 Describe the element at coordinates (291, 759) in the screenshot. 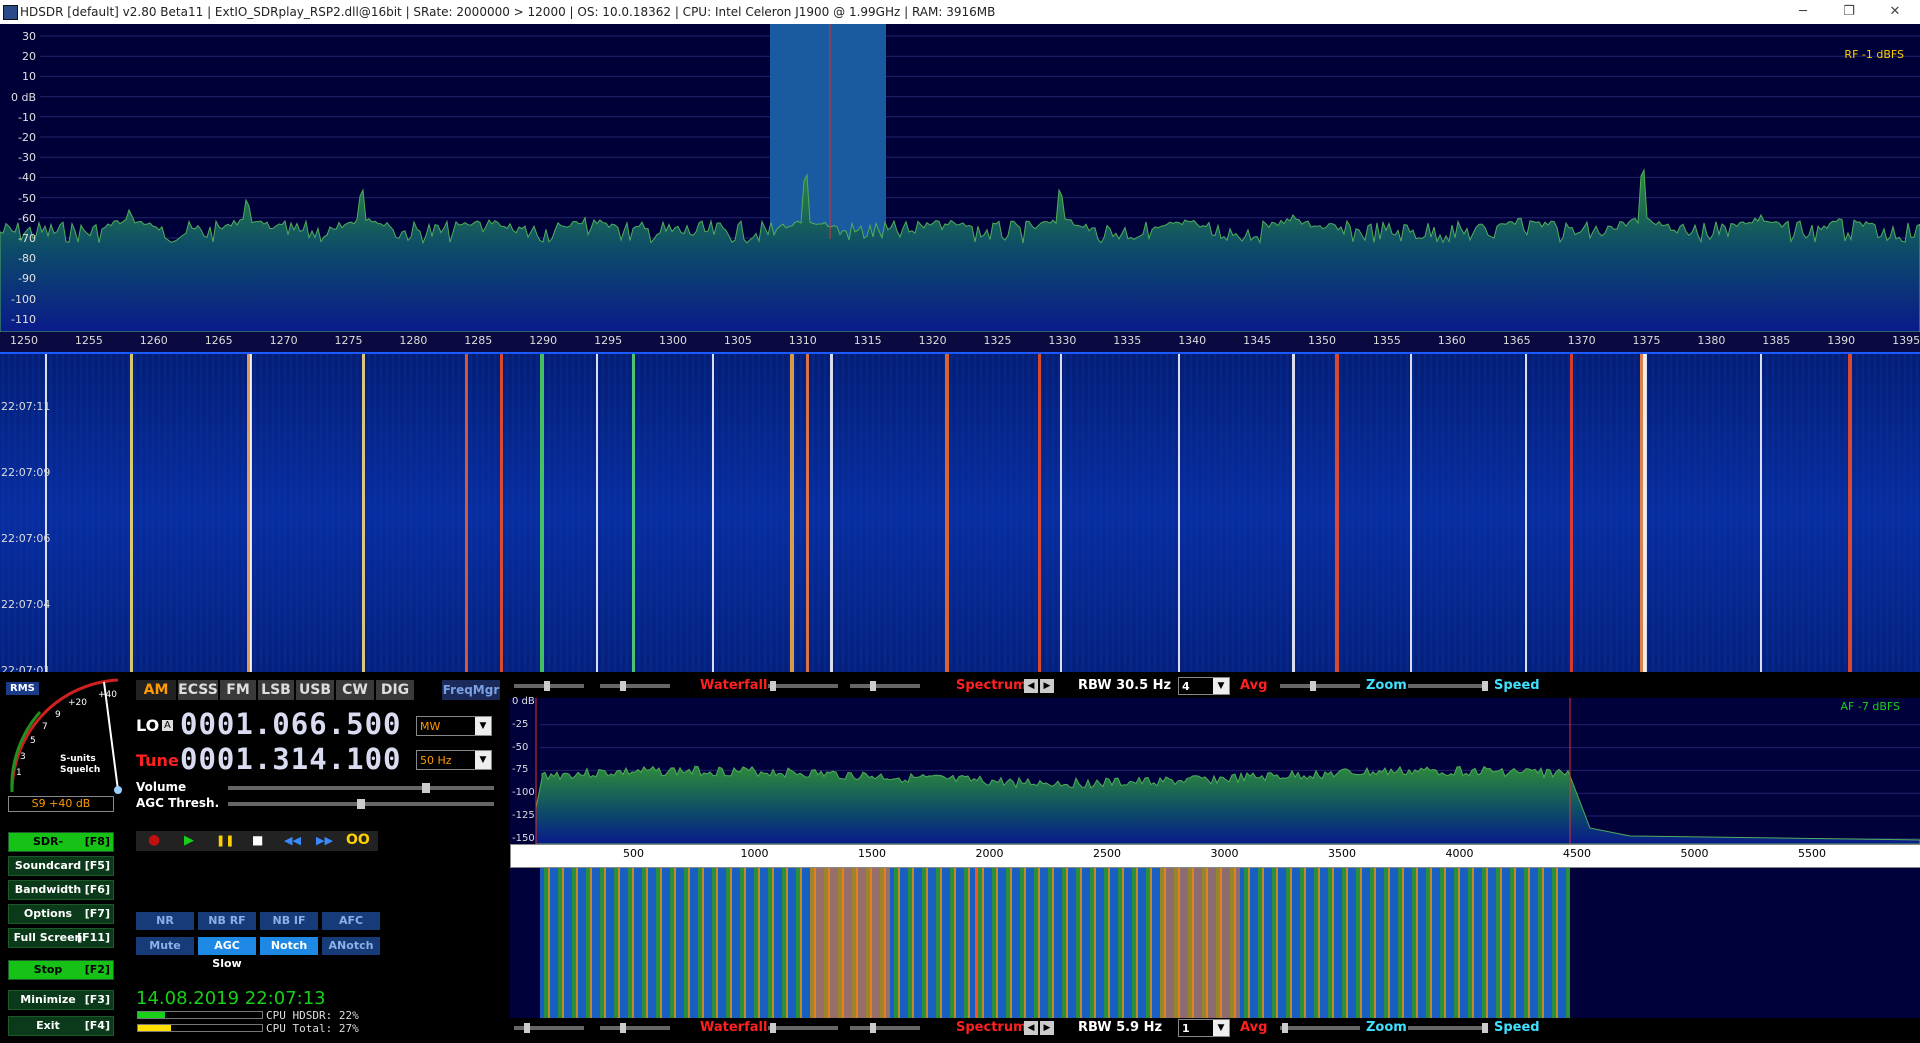

I see `tune-frequency: 0001.314.100` at that location.